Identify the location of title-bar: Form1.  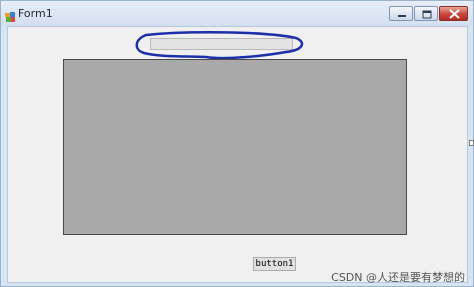
(237, 13).